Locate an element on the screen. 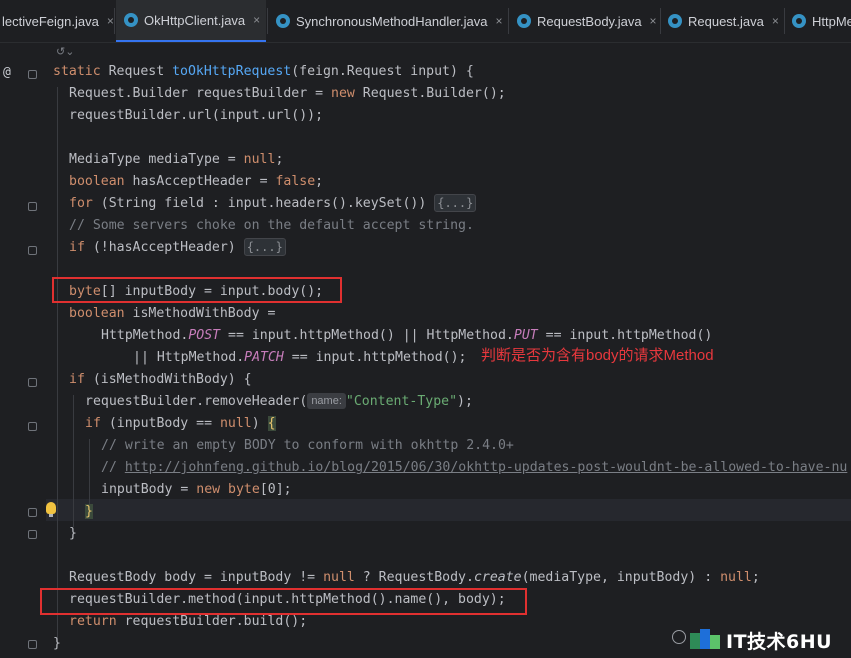 The height and width of the screenshot is (658, 851). annotation-text: 判断是否为含有body的请求Method is located at coordinates (597, 355).